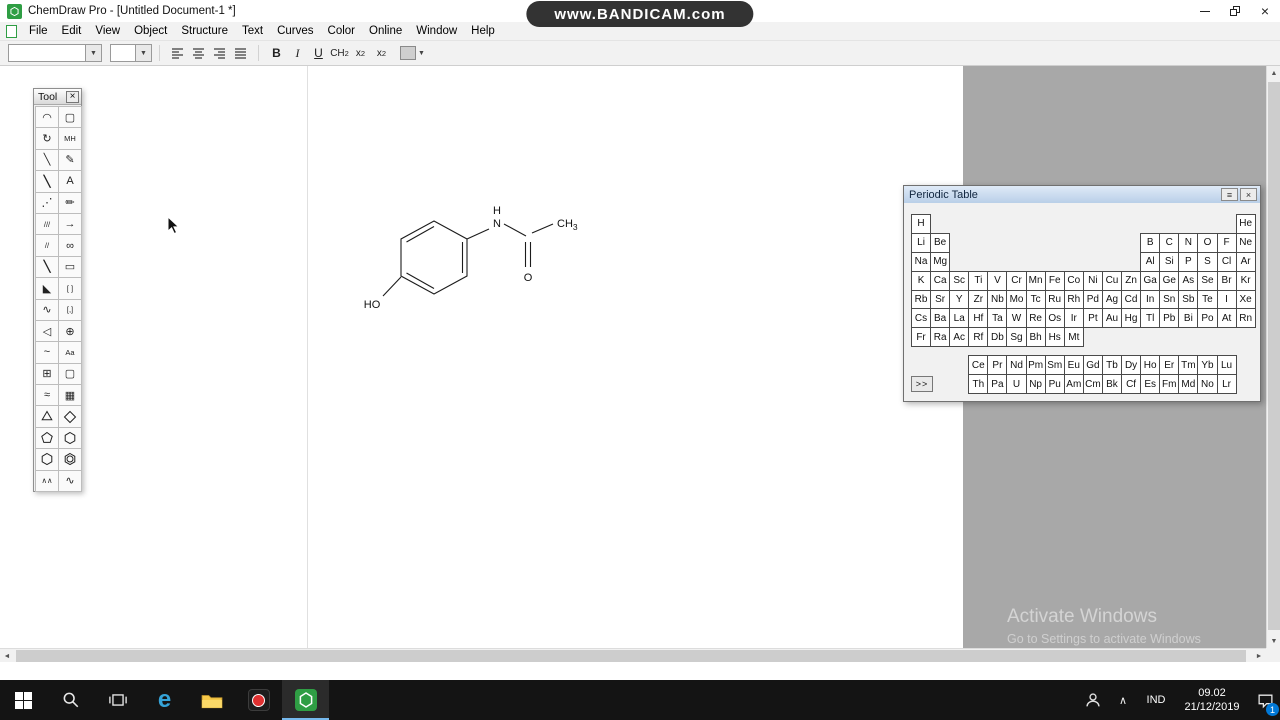 Image resolution: width=1280 pixels, height=720 pixels. I want to click on element-k: K, so click(921, 280).